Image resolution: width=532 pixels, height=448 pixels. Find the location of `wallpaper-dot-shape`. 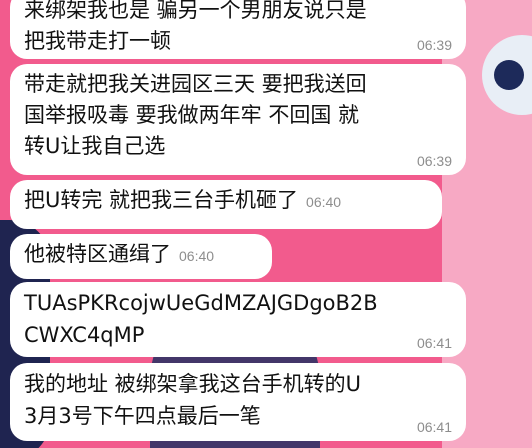

wallpaper-dot-shape is located at coordinates (509, 75).